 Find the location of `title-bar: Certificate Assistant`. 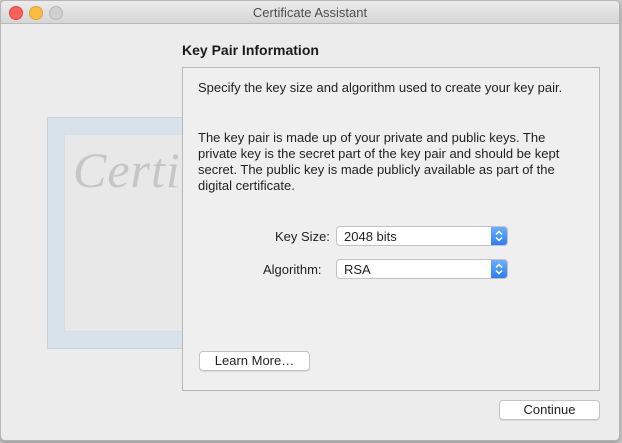

title-bar: Certificate Assistant is located at coordinates (310, 12).